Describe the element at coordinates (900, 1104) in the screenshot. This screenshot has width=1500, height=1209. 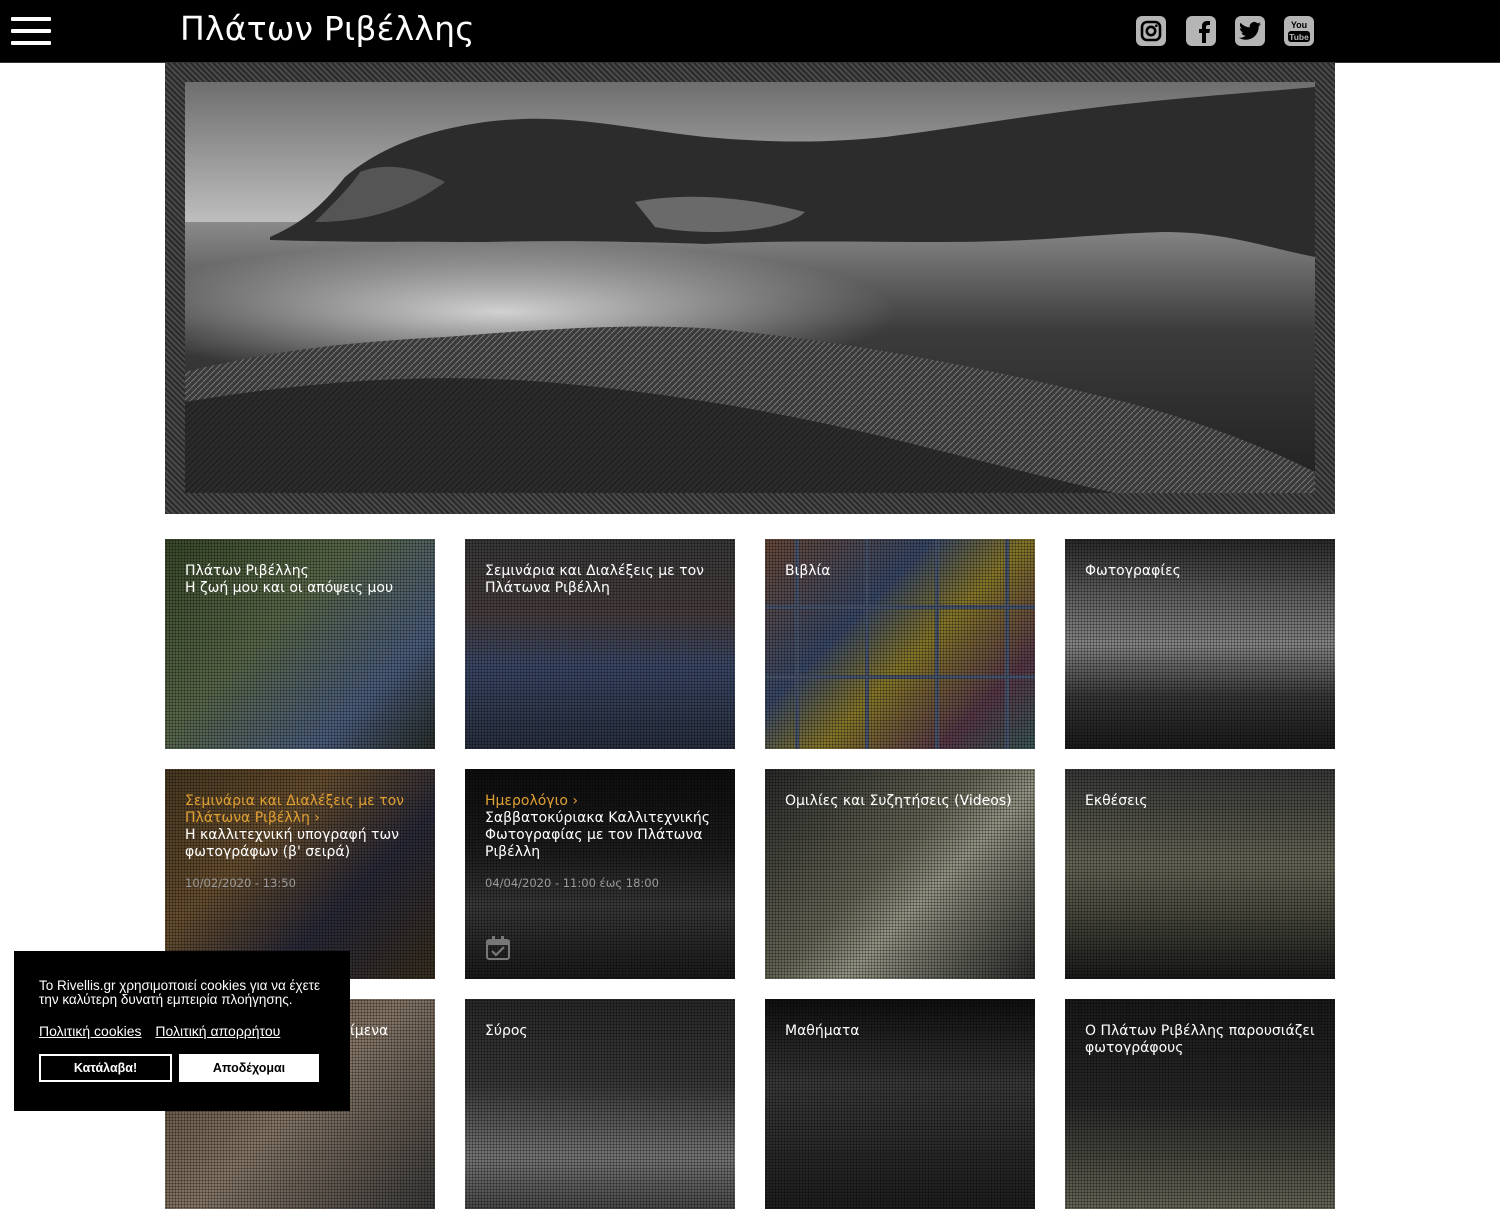
I see `tile-lessons: Μαθήματα` at that location.